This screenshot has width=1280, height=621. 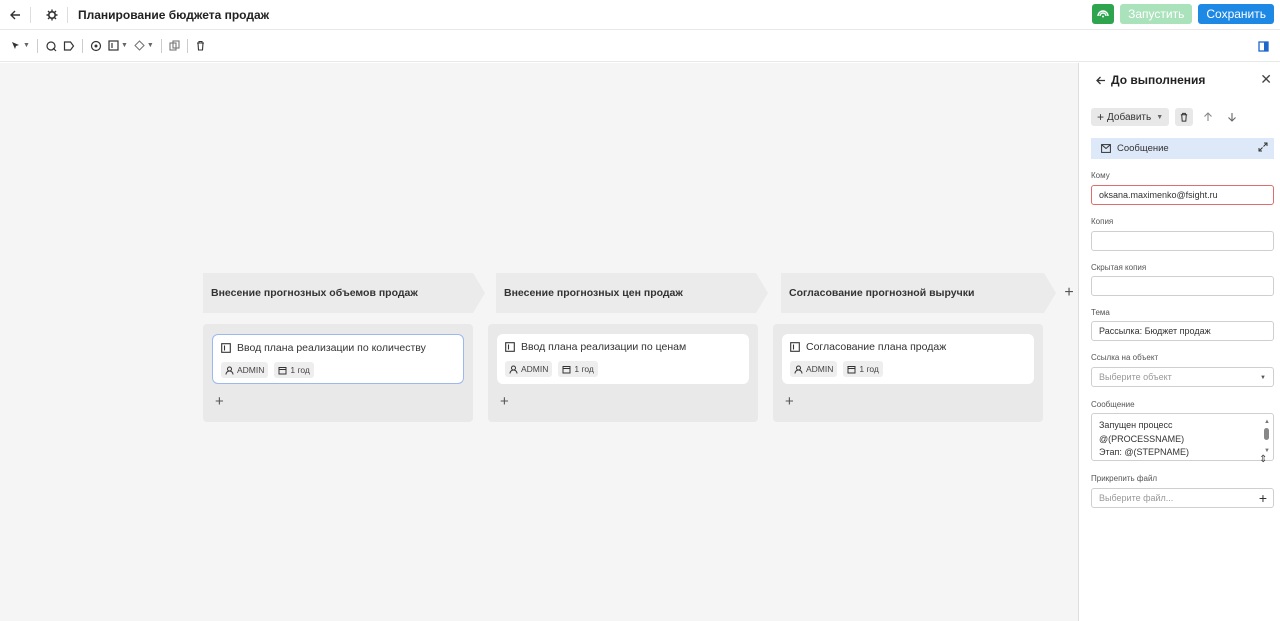 I want to click on save-button: Сохранить, so click(x=1236, y=14).